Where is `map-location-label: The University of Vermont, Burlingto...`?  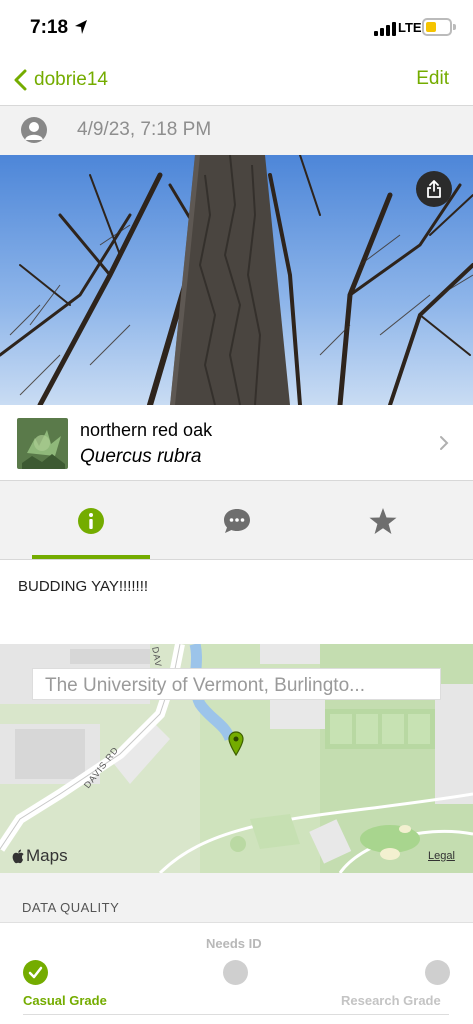
map-location-label: The University of Vermont, Burlingto... is located at coordinates (236, 684).